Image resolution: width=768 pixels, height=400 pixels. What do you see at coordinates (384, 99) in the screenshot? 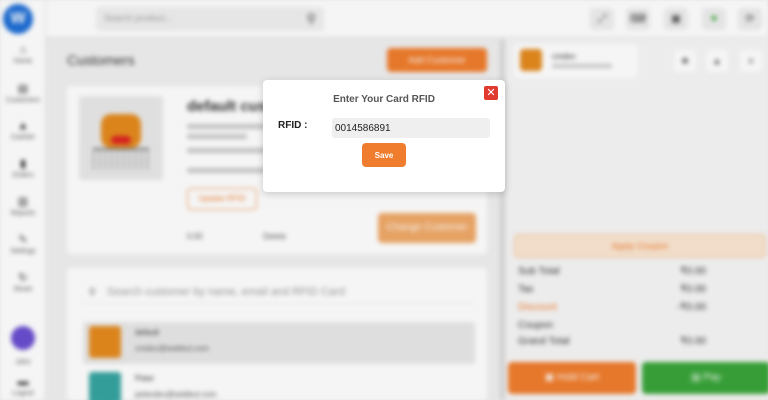
I see `modal-title: Enter Your Card RFID` at bounding box center [384, 99].